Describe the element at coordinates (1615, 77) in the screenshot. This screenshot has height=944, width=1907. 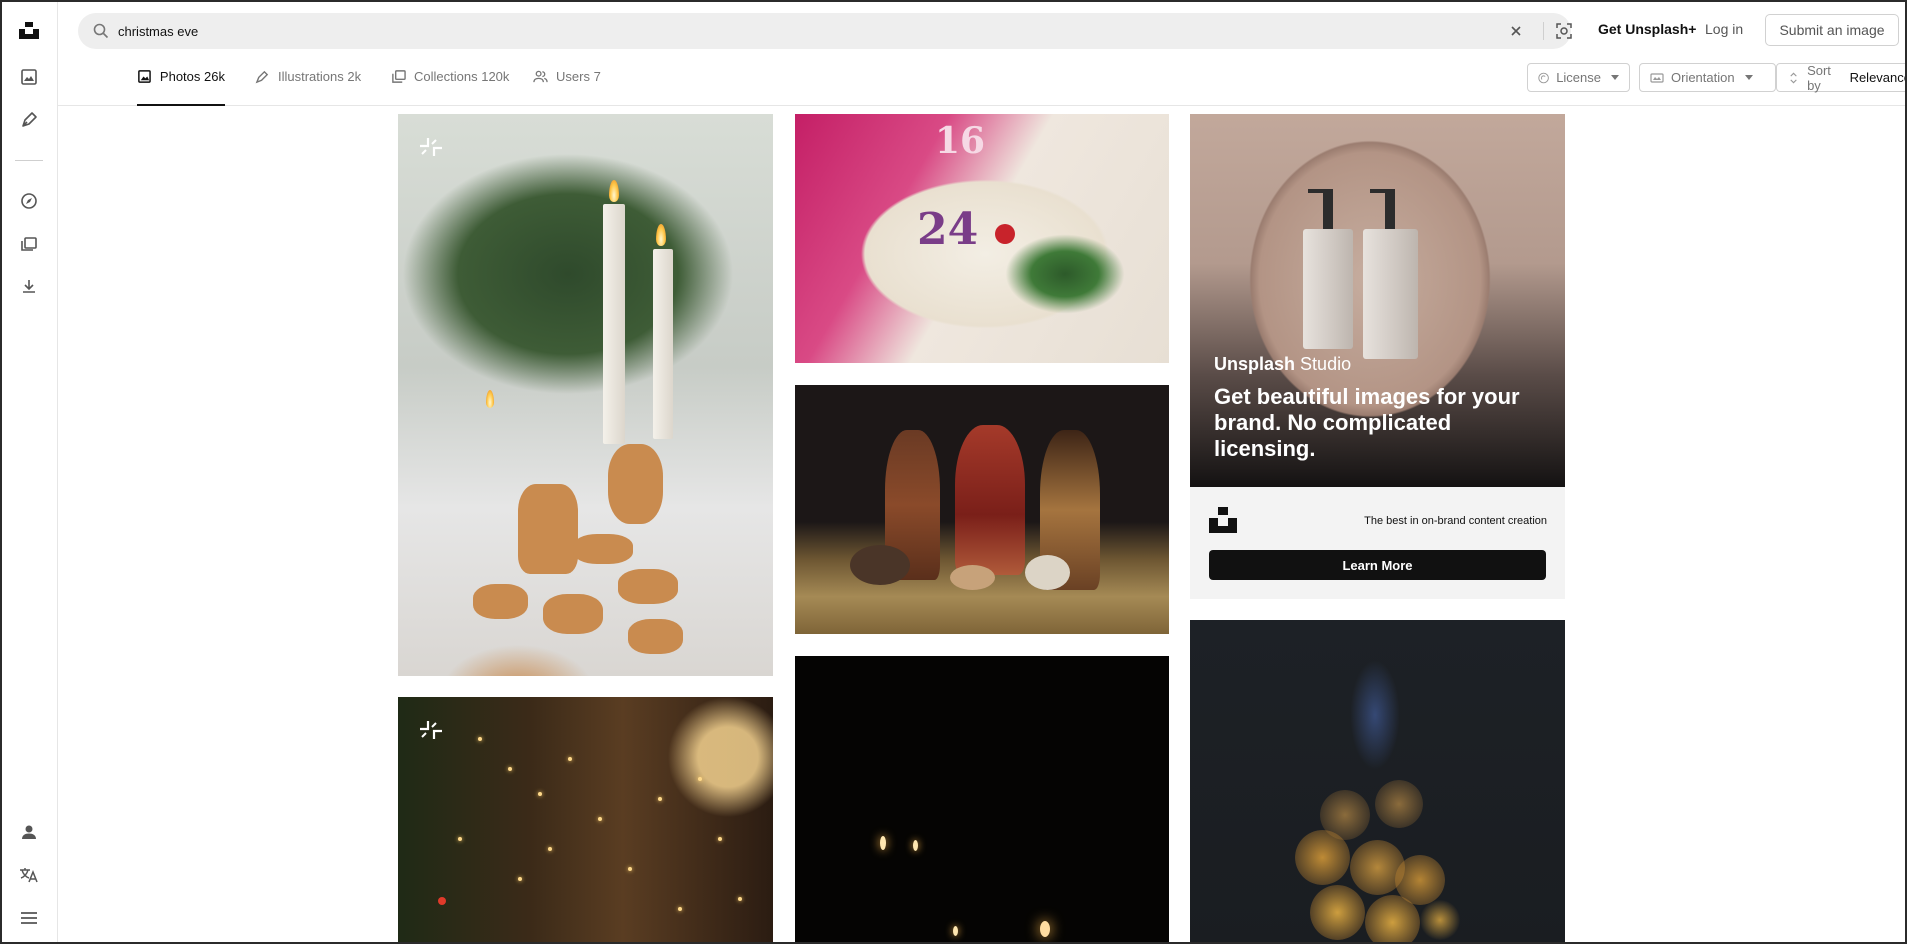
I see `chevron-down-icon` at that location.